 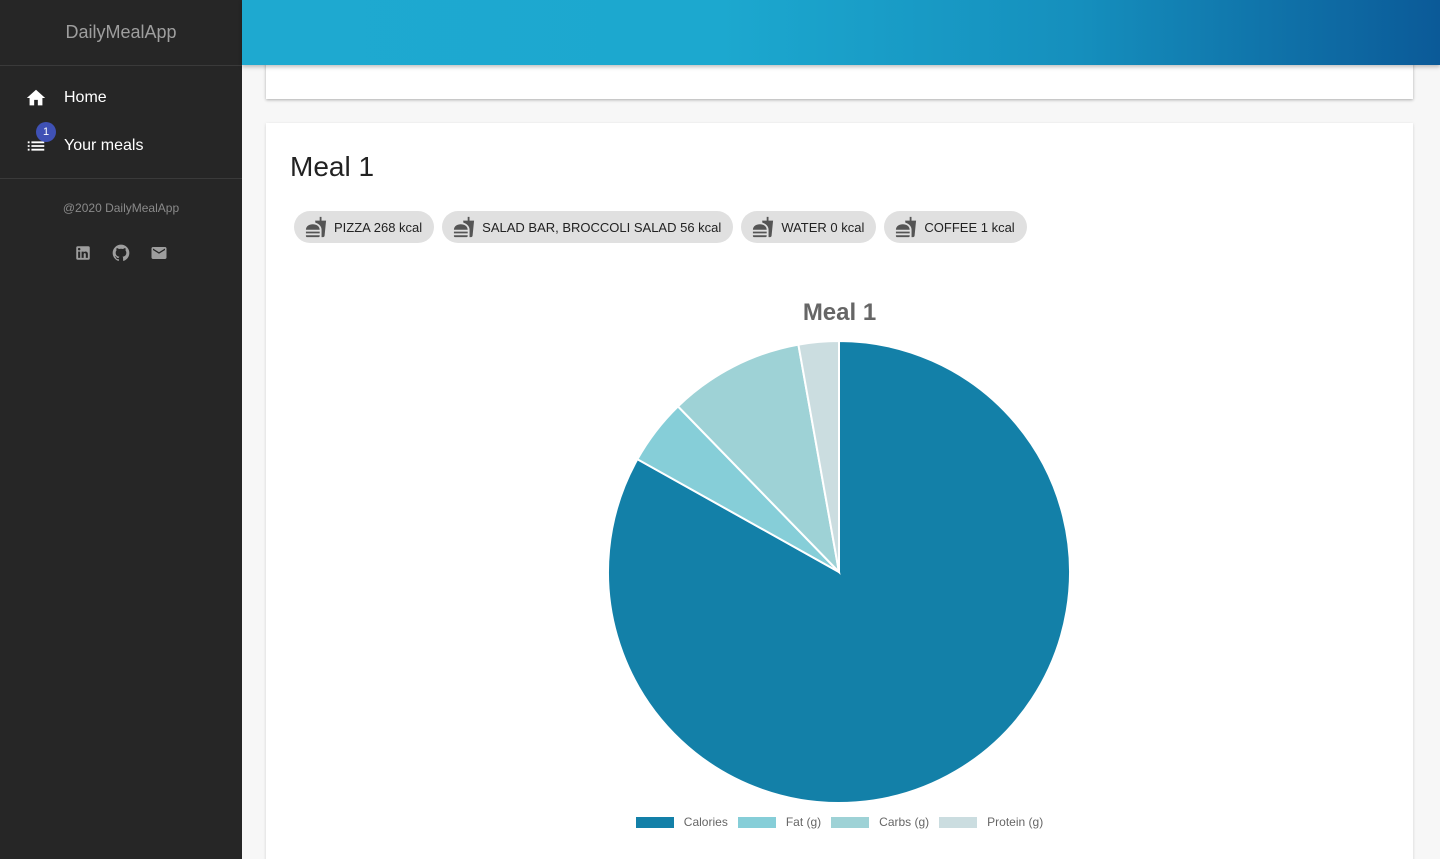 I want to click on sidebar-item-label: Your meals, so click(x=104, y=145).